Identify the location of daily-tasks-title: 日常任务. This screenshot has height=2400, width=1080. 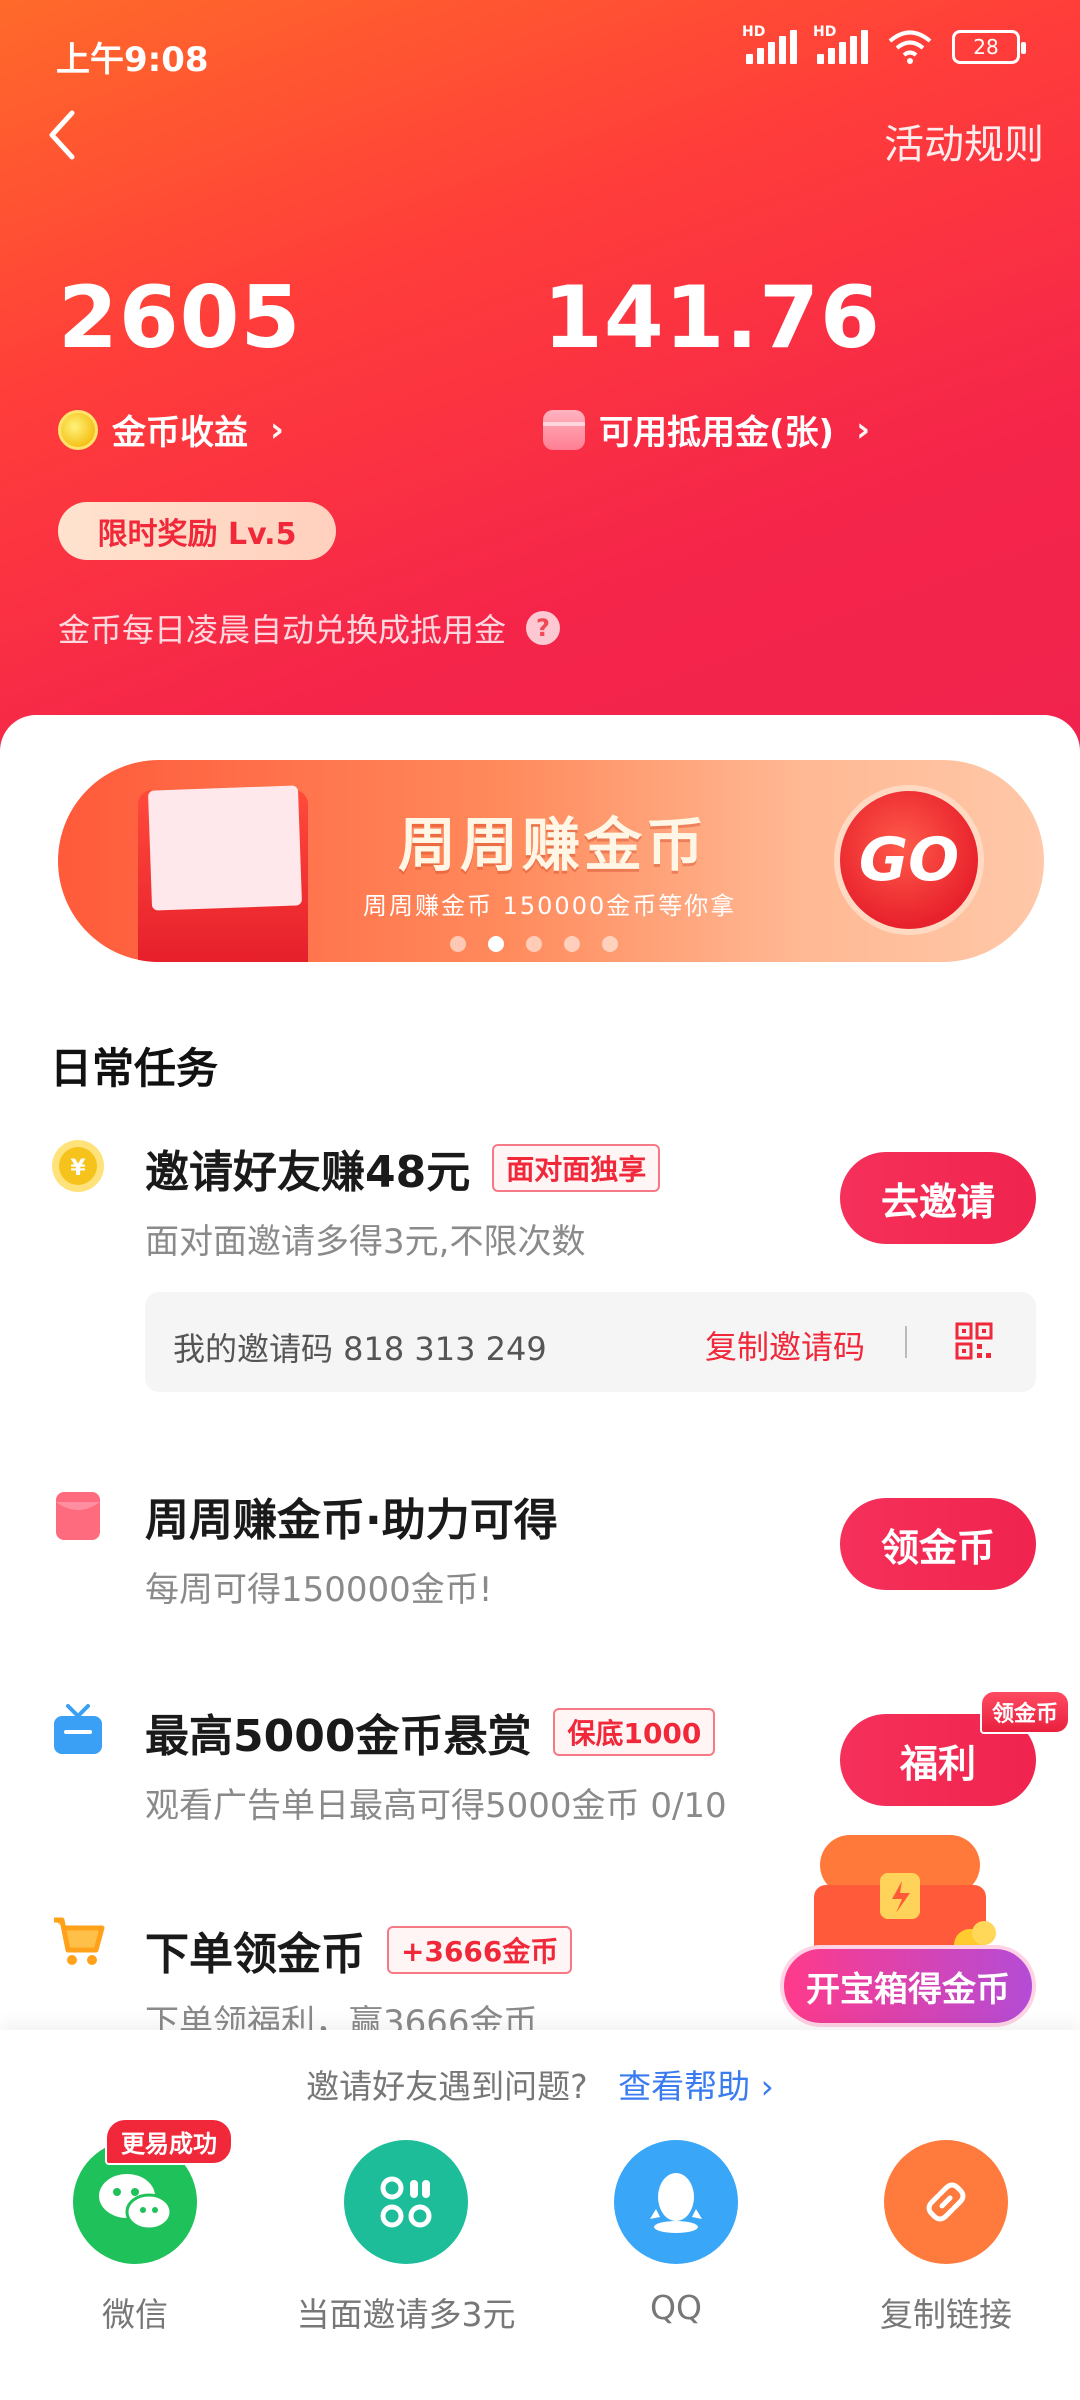
(134, 1068).